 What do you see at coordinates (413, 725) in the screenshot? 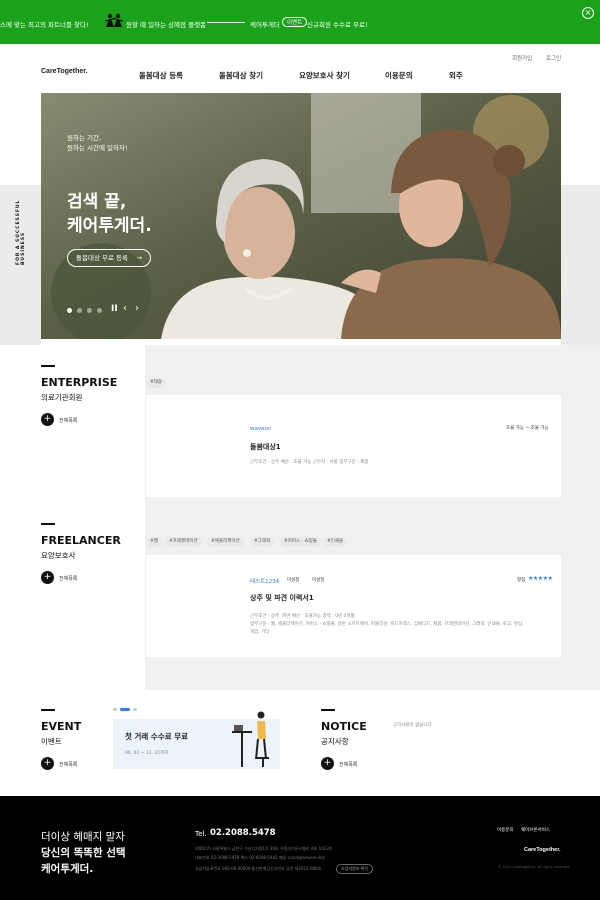
I see `notice-empty-text: 공지사항이 없습니다.` at bounding box center [413, 725].